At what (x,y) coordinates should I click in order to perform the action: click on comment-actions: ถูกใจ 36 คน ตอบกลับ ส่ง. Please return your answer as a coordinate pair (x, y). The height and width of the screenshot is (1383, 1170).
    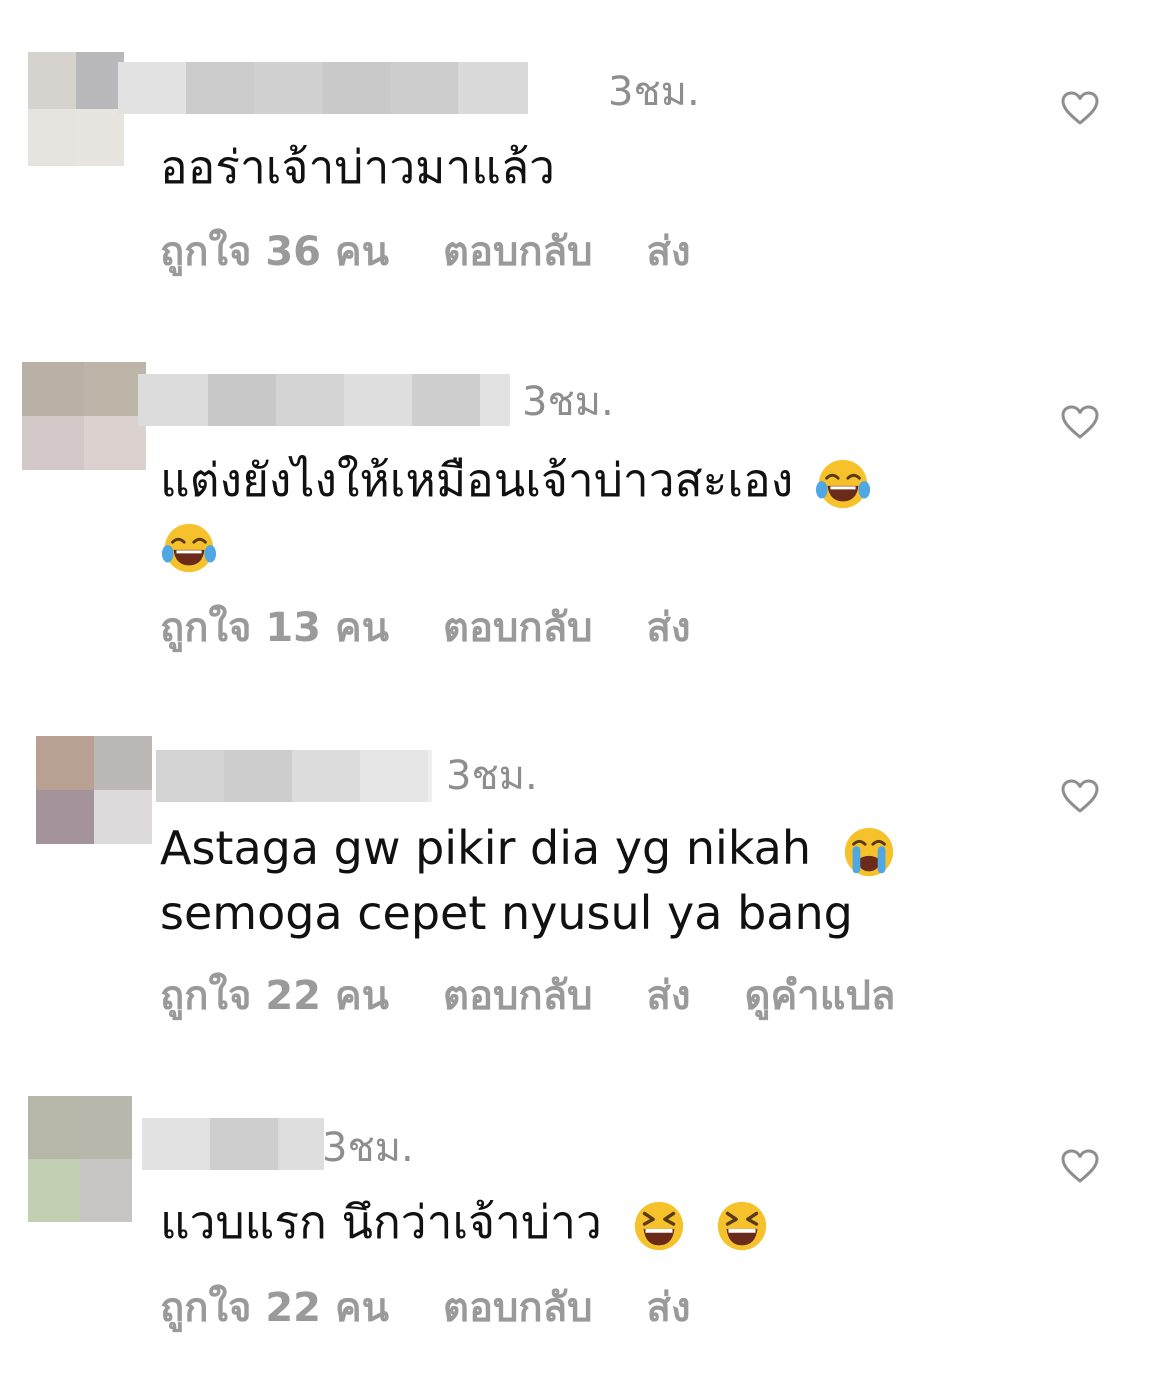
    Looking at the image, I should click on (452, 252).